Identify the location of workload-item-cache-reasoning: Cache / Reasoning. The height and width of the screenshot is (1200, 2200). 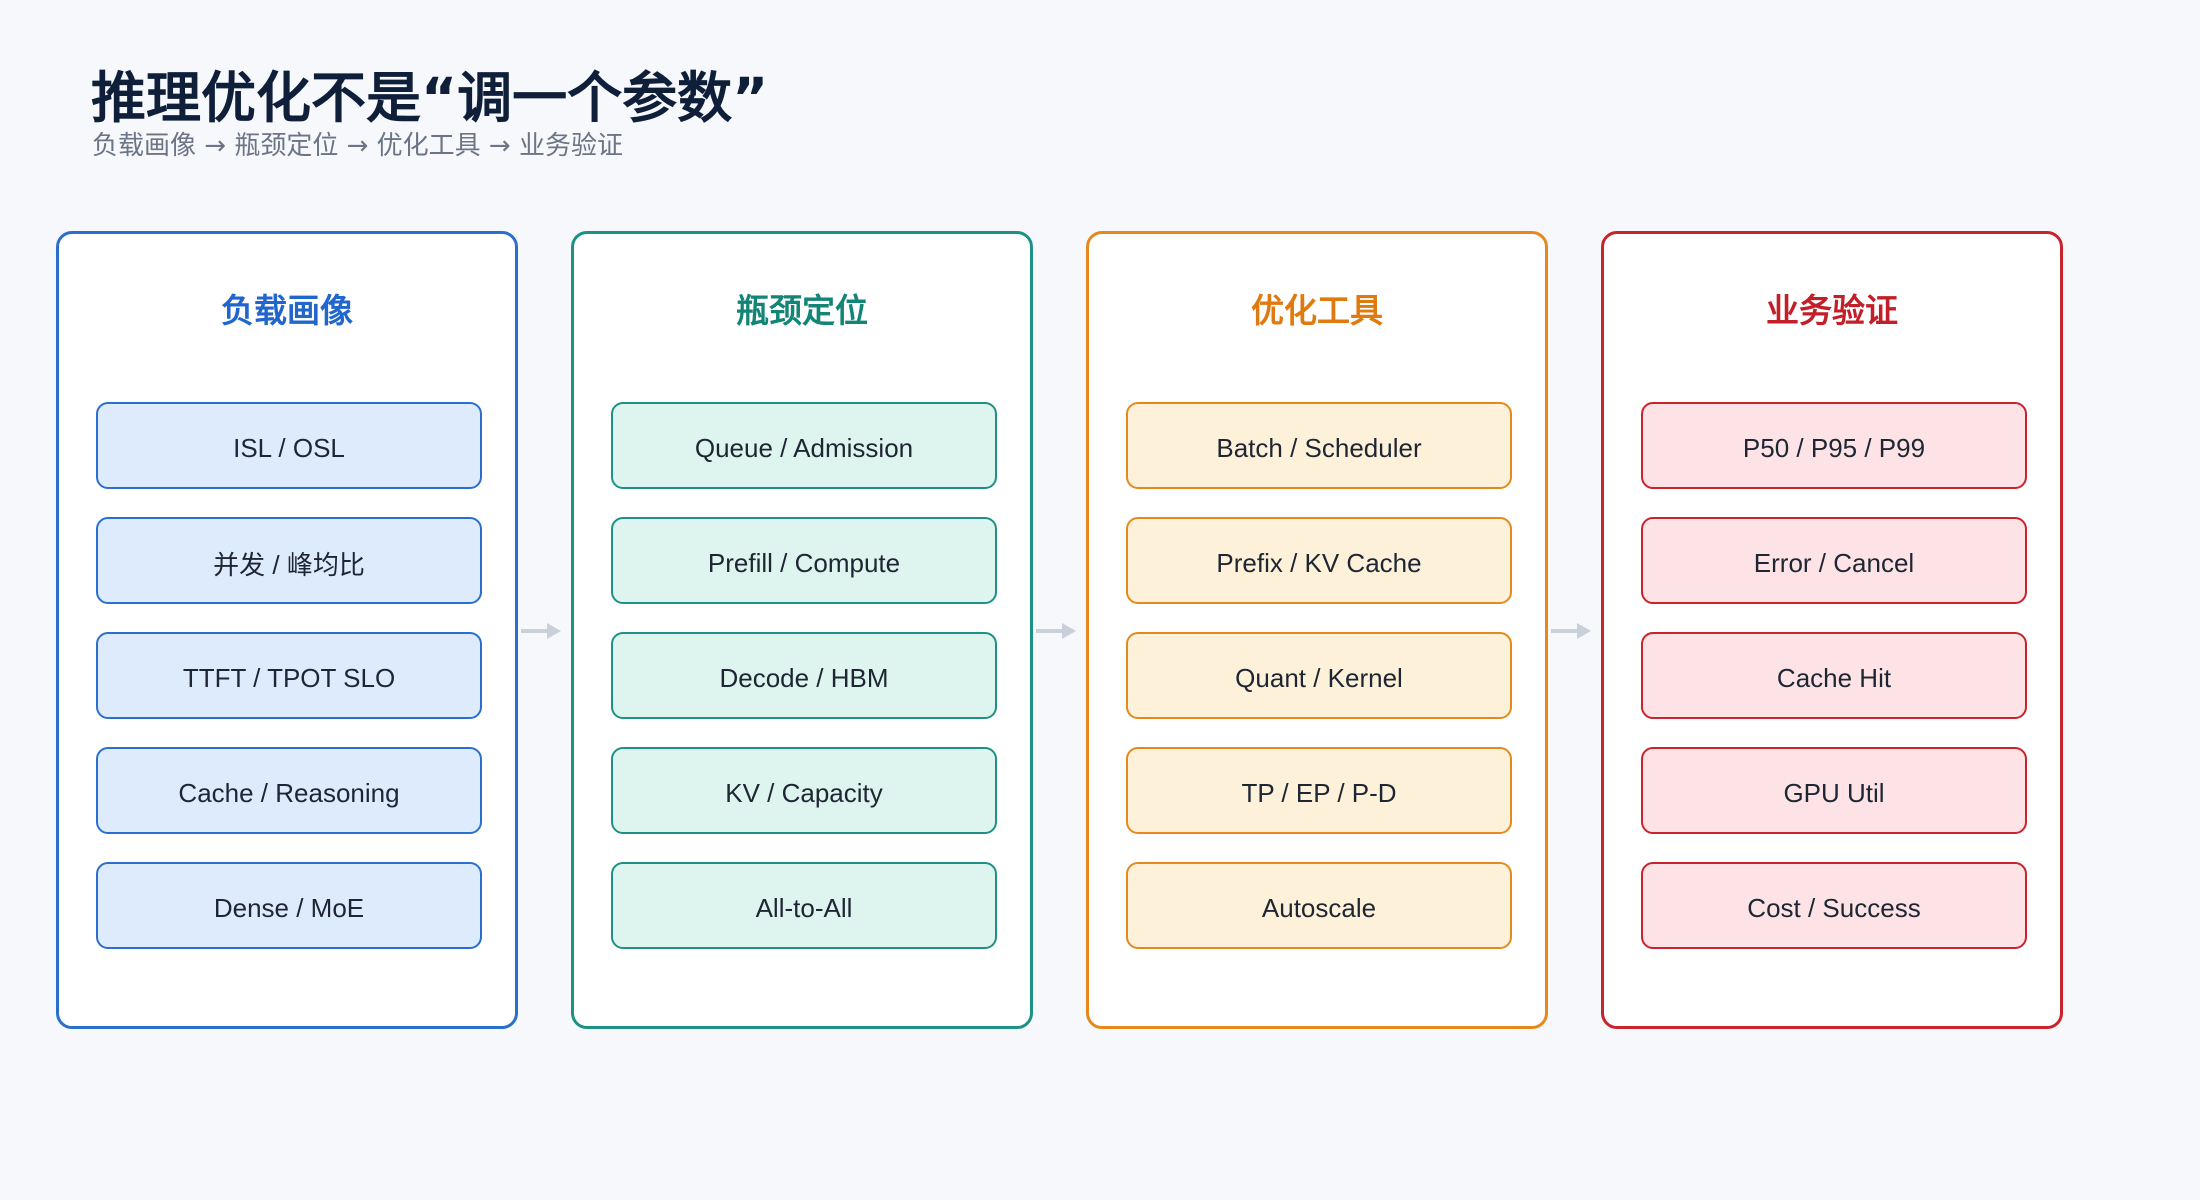
(289, 790).